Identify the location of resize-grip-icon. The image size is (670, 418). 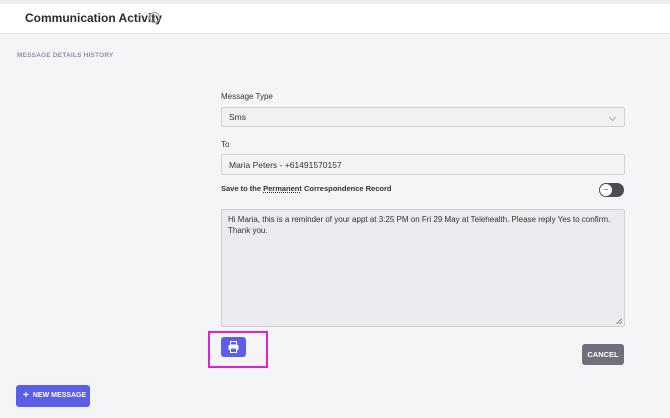
(619, 321).